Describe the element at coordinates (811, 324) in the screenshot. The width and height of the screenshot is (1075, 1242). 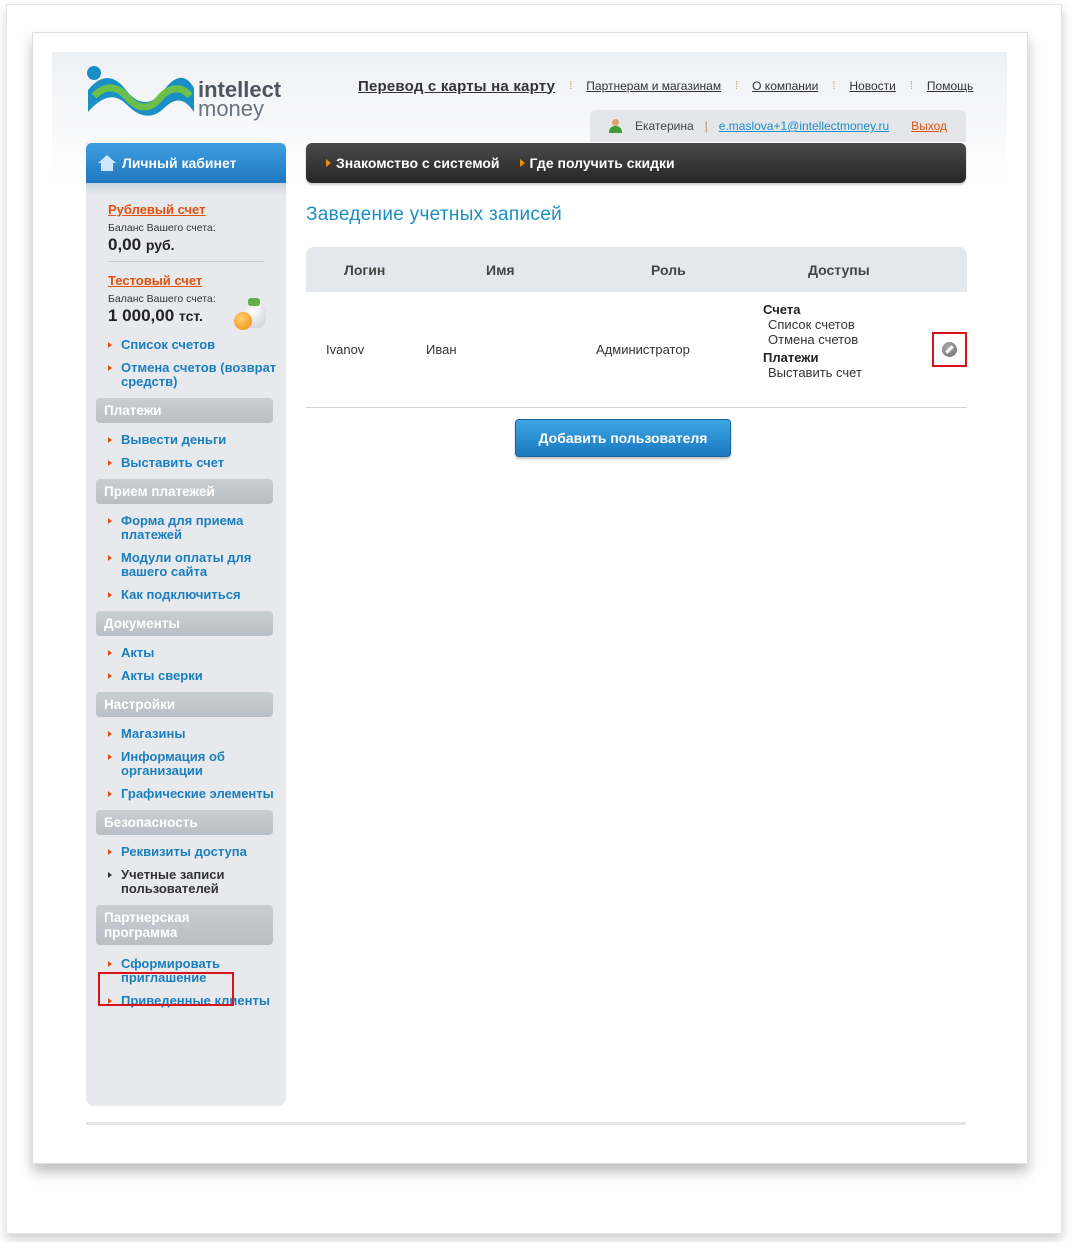
I see `access-permission: Список счетов` at that location.